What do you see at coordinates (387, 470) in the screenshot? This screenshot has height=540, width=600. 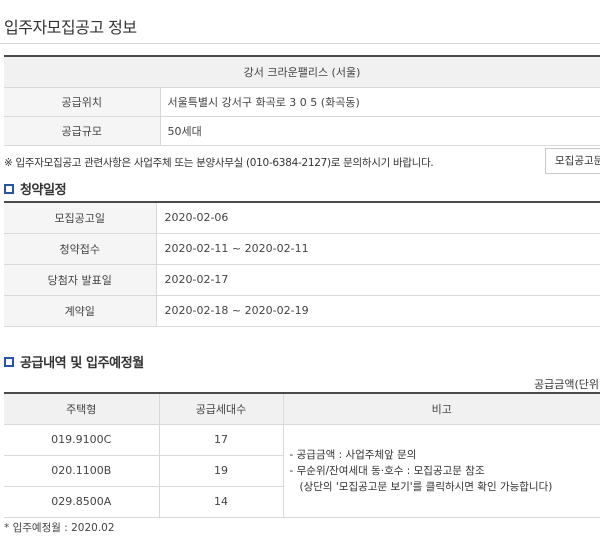 I see `remark-line: - 무순위/잔여세대 동·호수 : 모집공고문 참조` at bounding box center [387, 470].